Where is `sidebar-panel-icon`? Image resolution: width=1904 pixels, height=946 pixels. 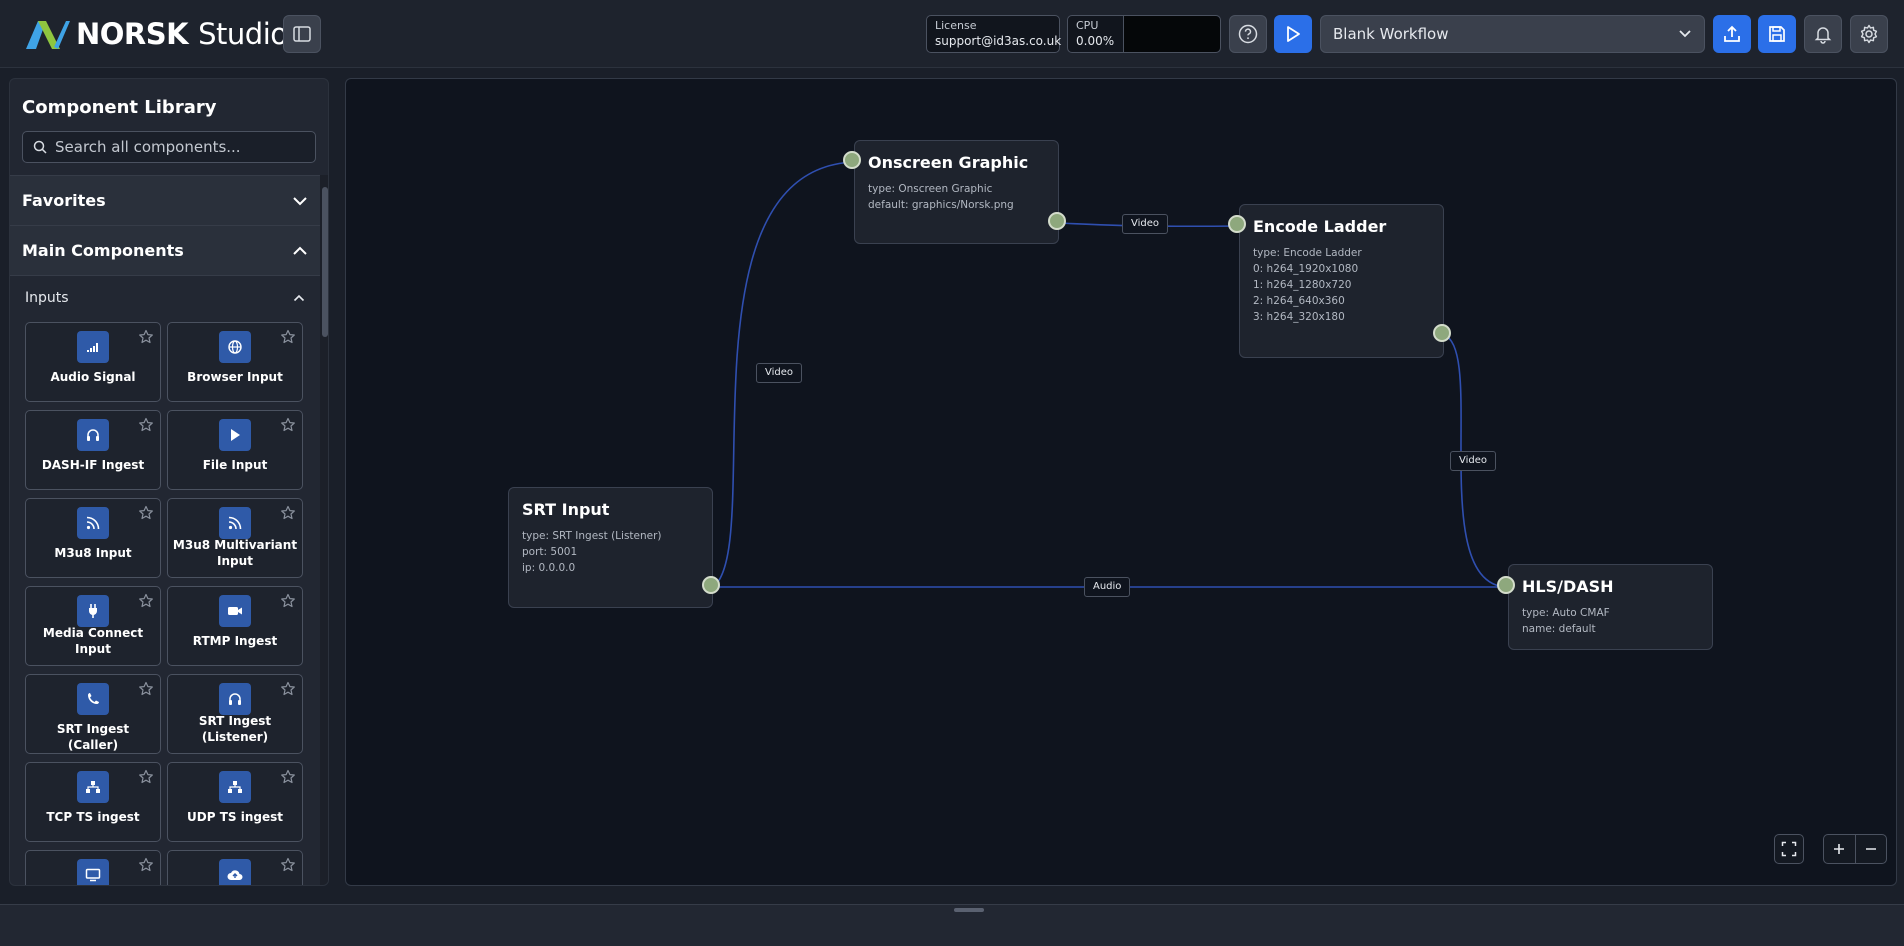 sidebar-panel-icon is located at coordinates (302, 34).